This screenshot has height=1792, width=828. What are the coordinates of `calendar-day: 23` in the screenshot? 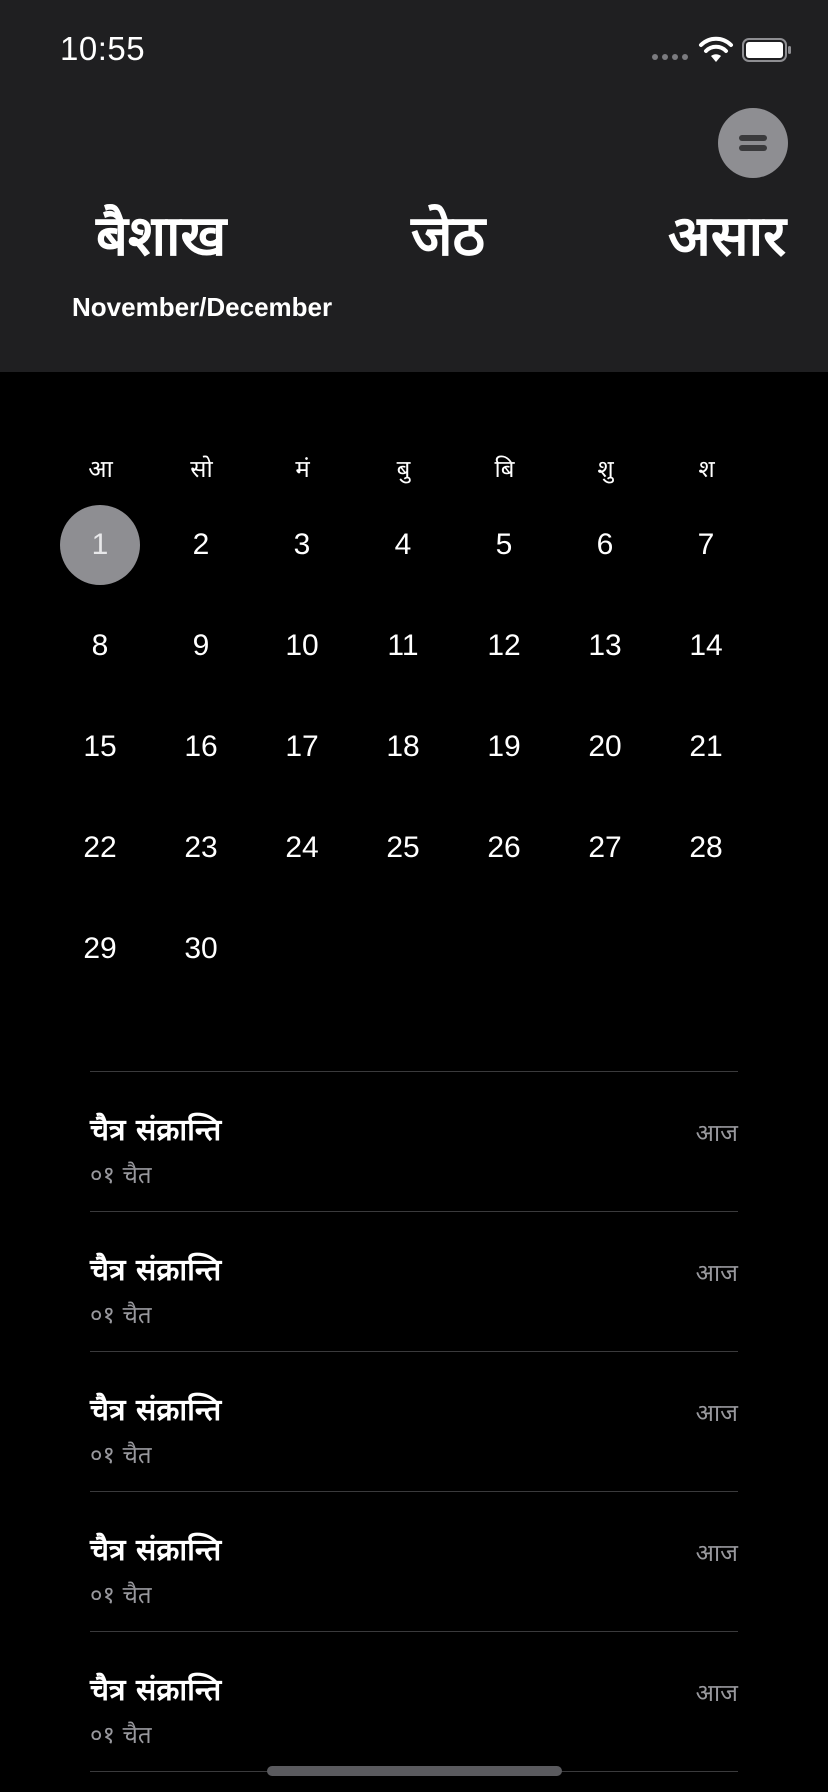 It's located at (201, 848).